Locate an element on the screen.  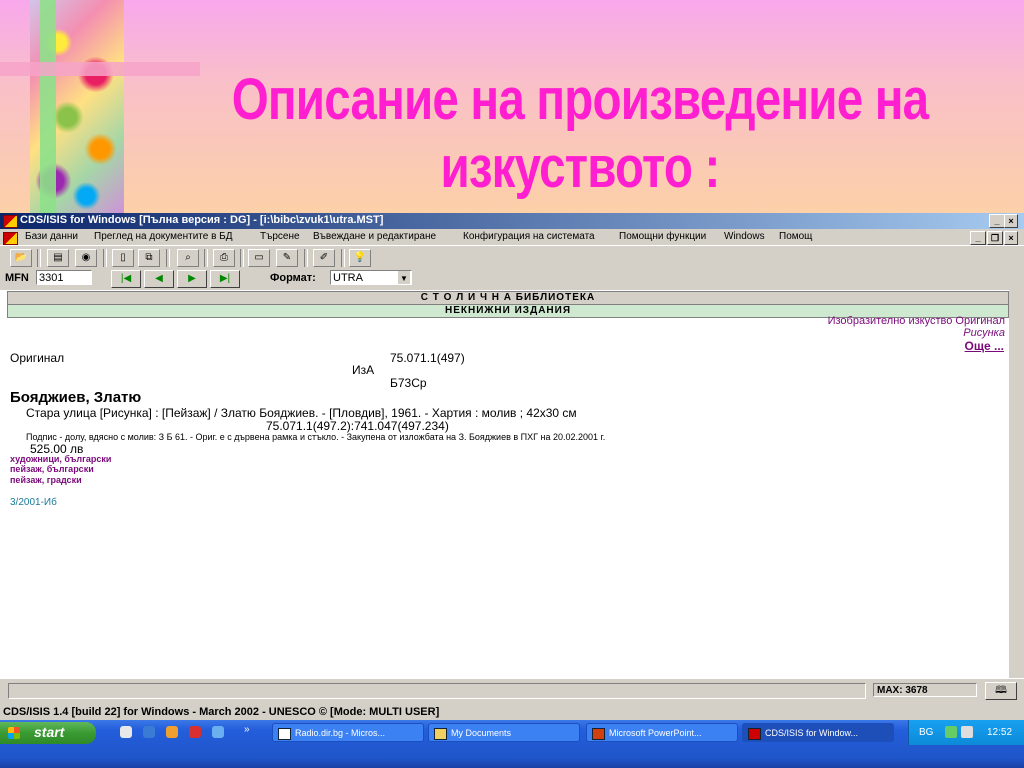
menu-databases: Бази данни is located at coordinates (51, 236).